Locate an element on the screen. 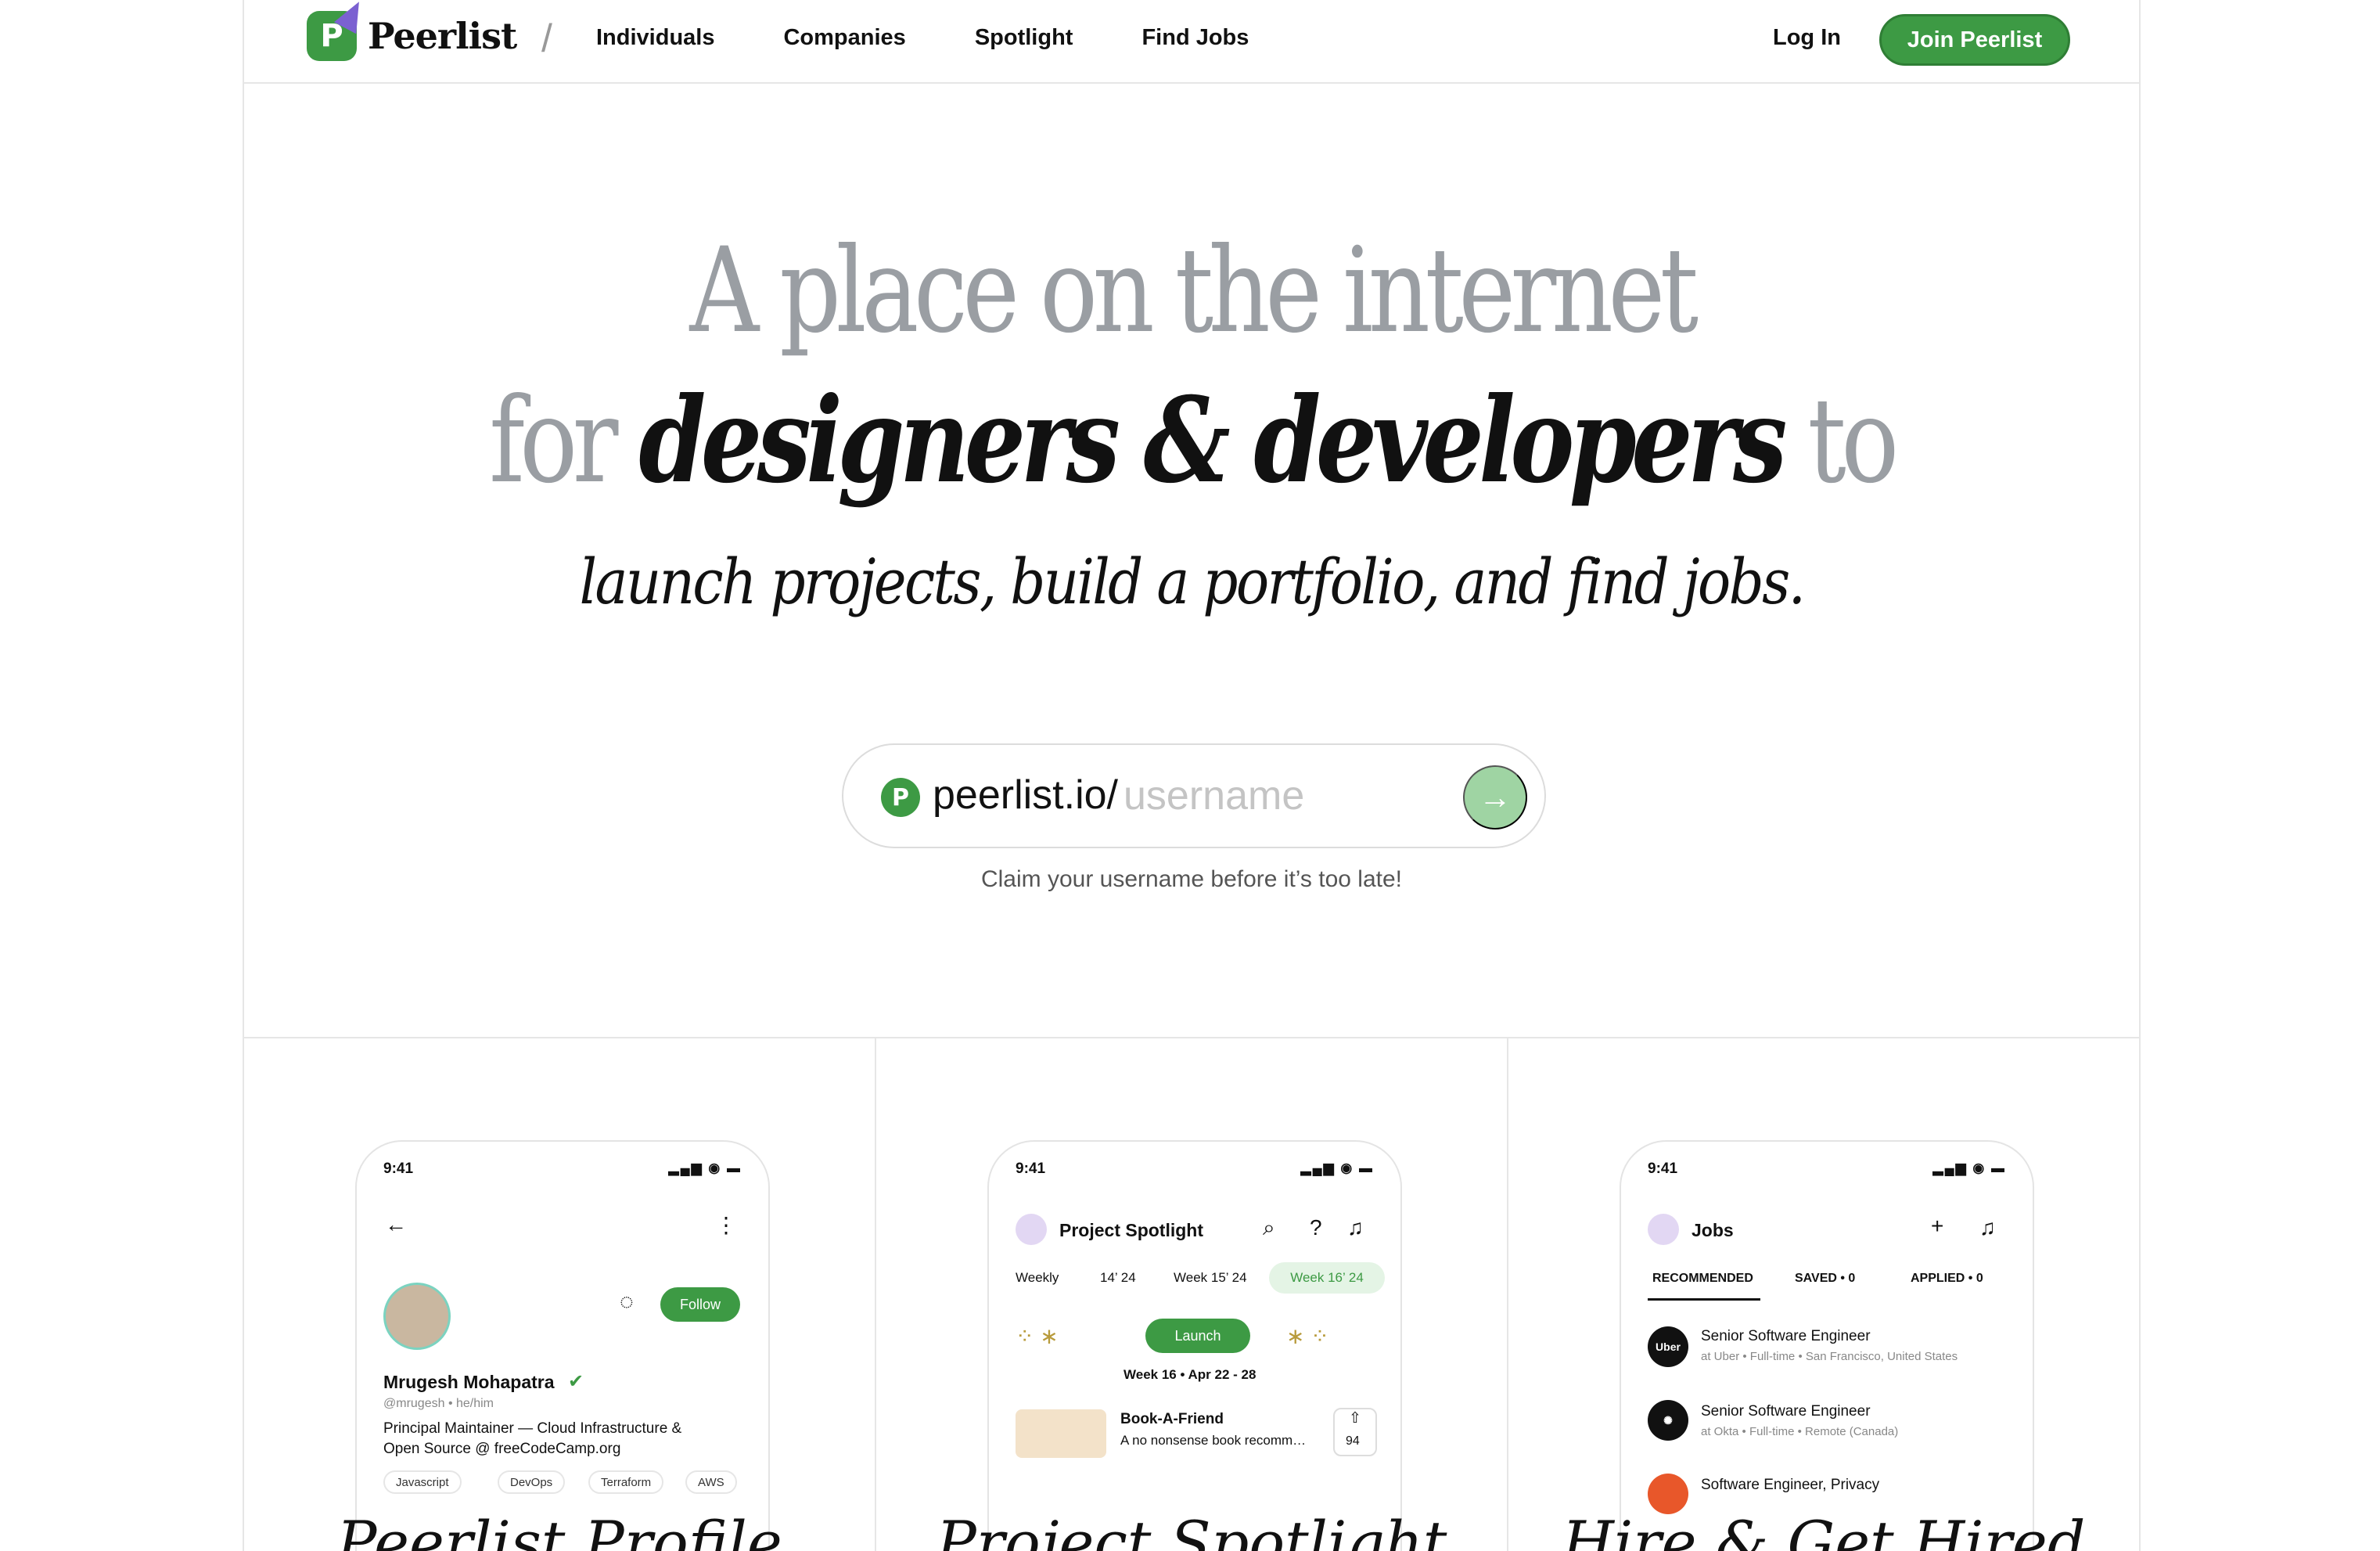 Image resolution: width=2380 pixels, height=1551 pixels. confetti-right-icon: ∗ ⁘ is located at coordinates (1307, 1336).